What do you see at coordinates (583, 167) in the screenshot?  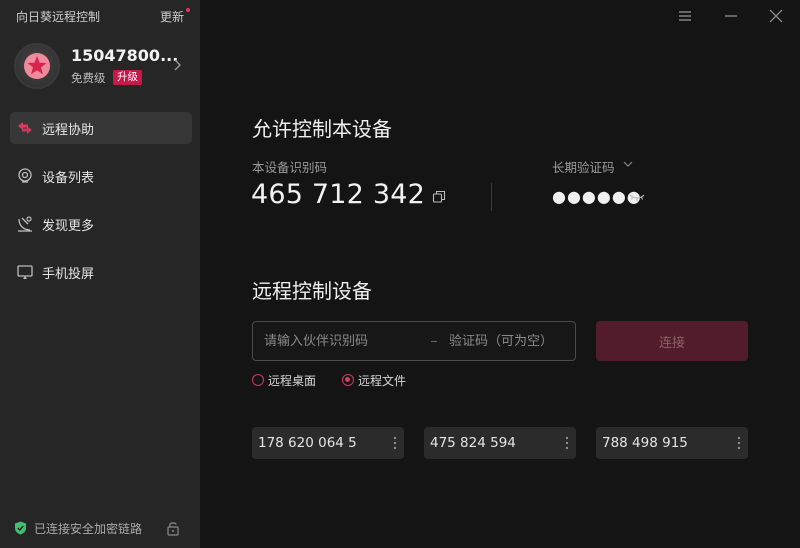 I see `verify-code-label: 长期验证码` at bounding box center [583, 167].